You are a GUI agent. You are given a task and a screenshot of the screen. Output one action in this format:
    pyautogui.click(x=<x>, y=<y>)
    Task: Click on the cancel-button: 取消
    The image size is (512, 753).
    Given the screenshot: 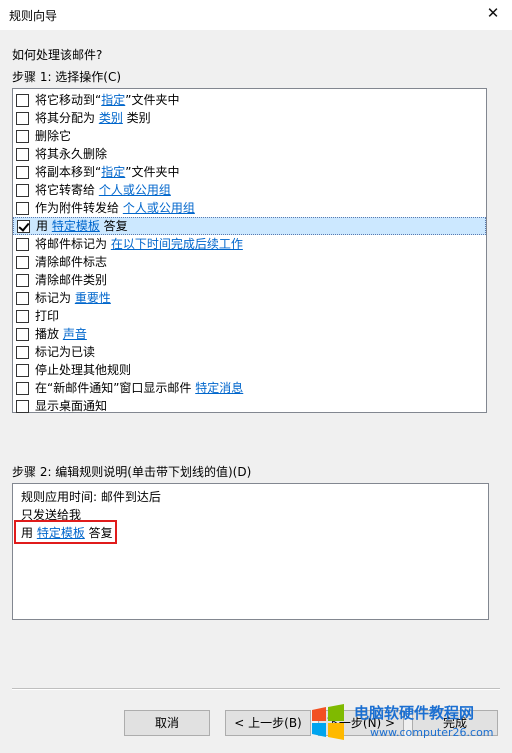 What is the action you would take?
    pyautogui.click(x=167, y=723)
    